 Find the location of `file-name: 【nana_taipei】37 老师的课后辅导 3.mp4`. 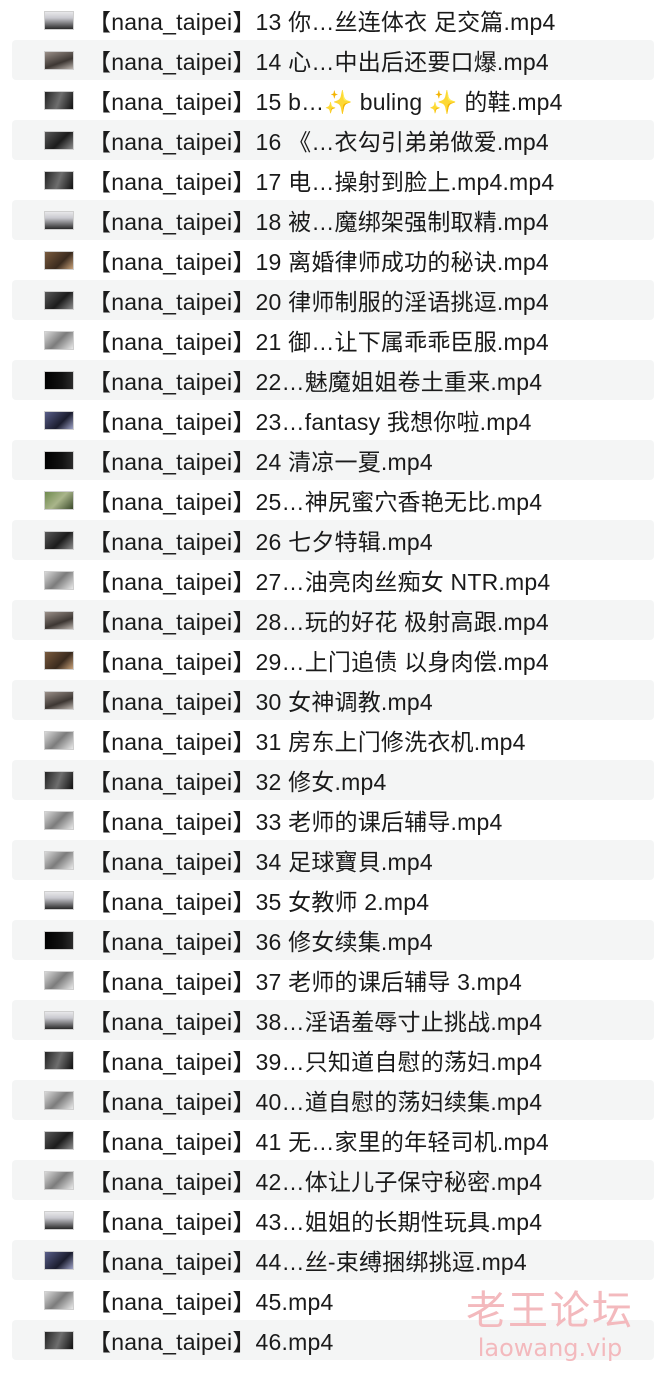

file-name: 【nana_taipei】37 老师的课后辅导 3.mp4 is located at coordinates (305, 982).